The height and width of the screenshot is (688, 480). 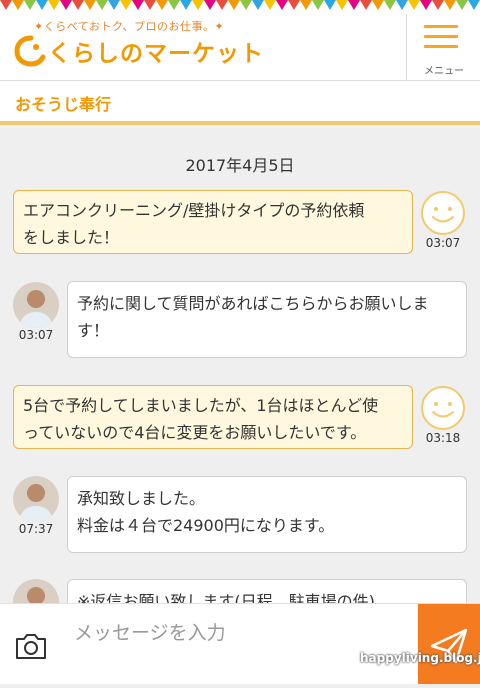 I want to click on message-composer, so click(x=240, y=643).